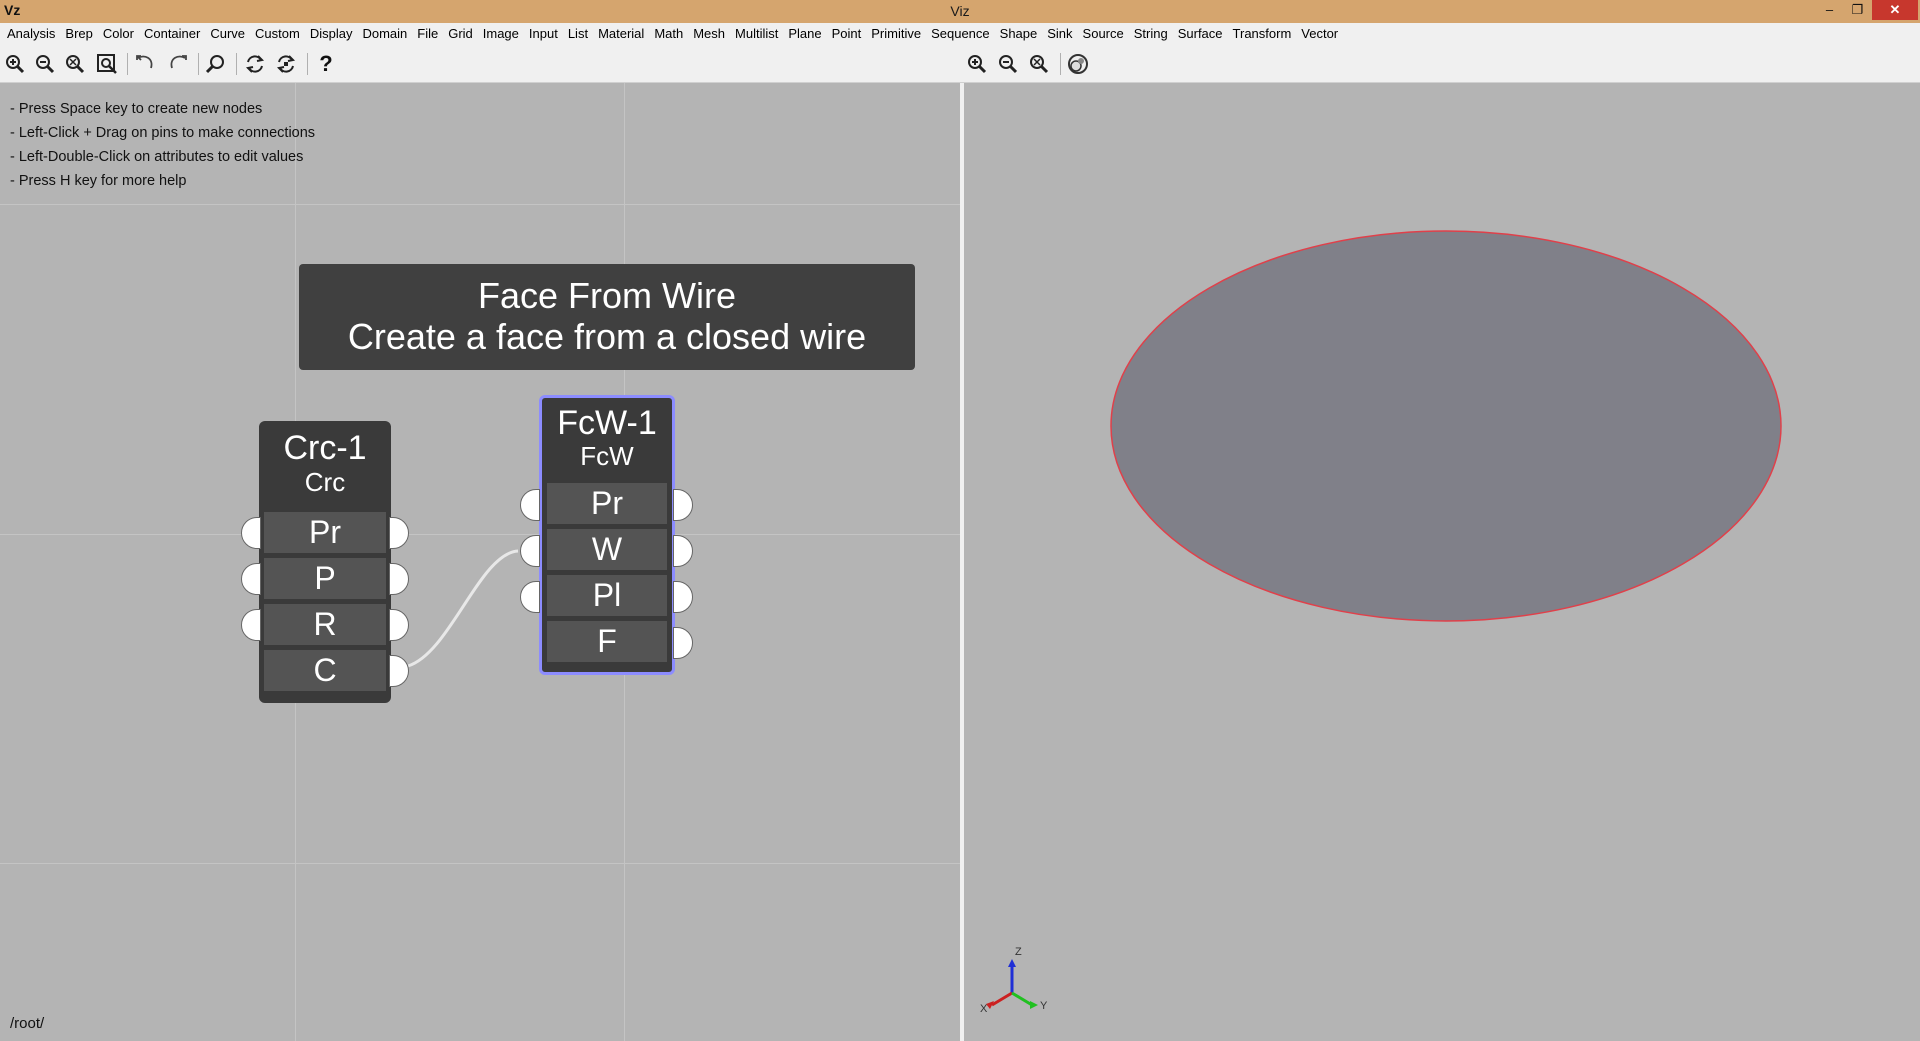 The width and height of the screenshot is (1920, 1041). Describe the element at coordinates (501, 34) in the screenshot. I see `menu-image: Image` at that location.